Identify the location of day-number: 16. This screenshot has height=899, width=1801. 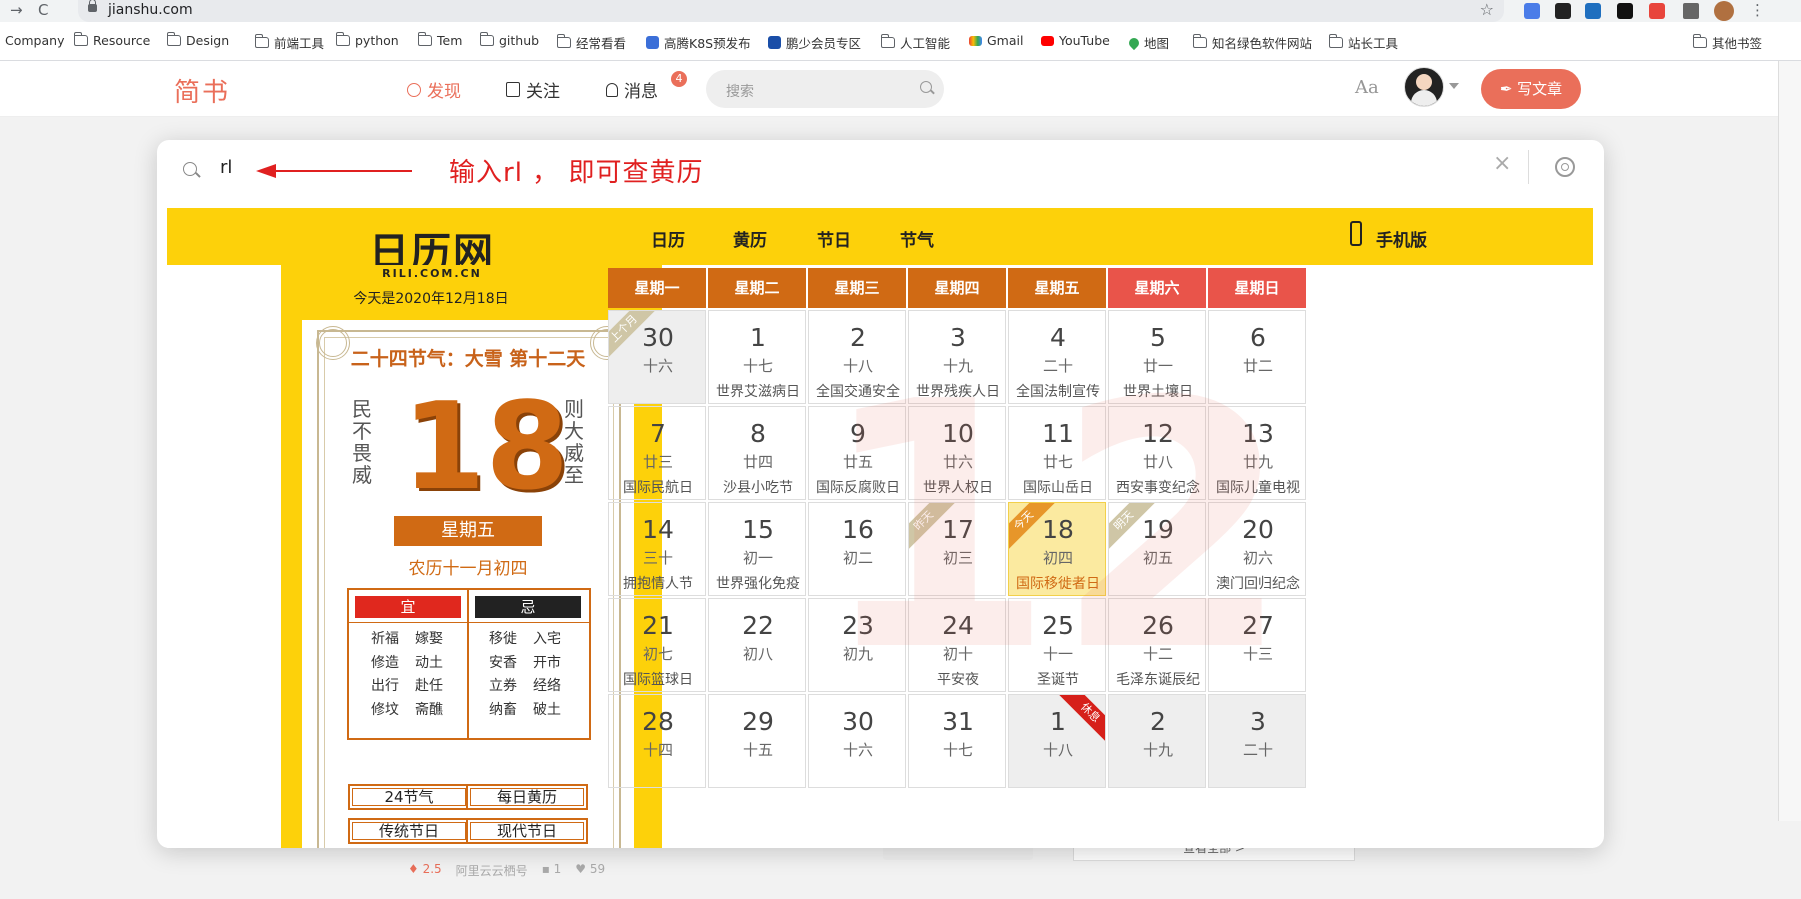
(858, 529).